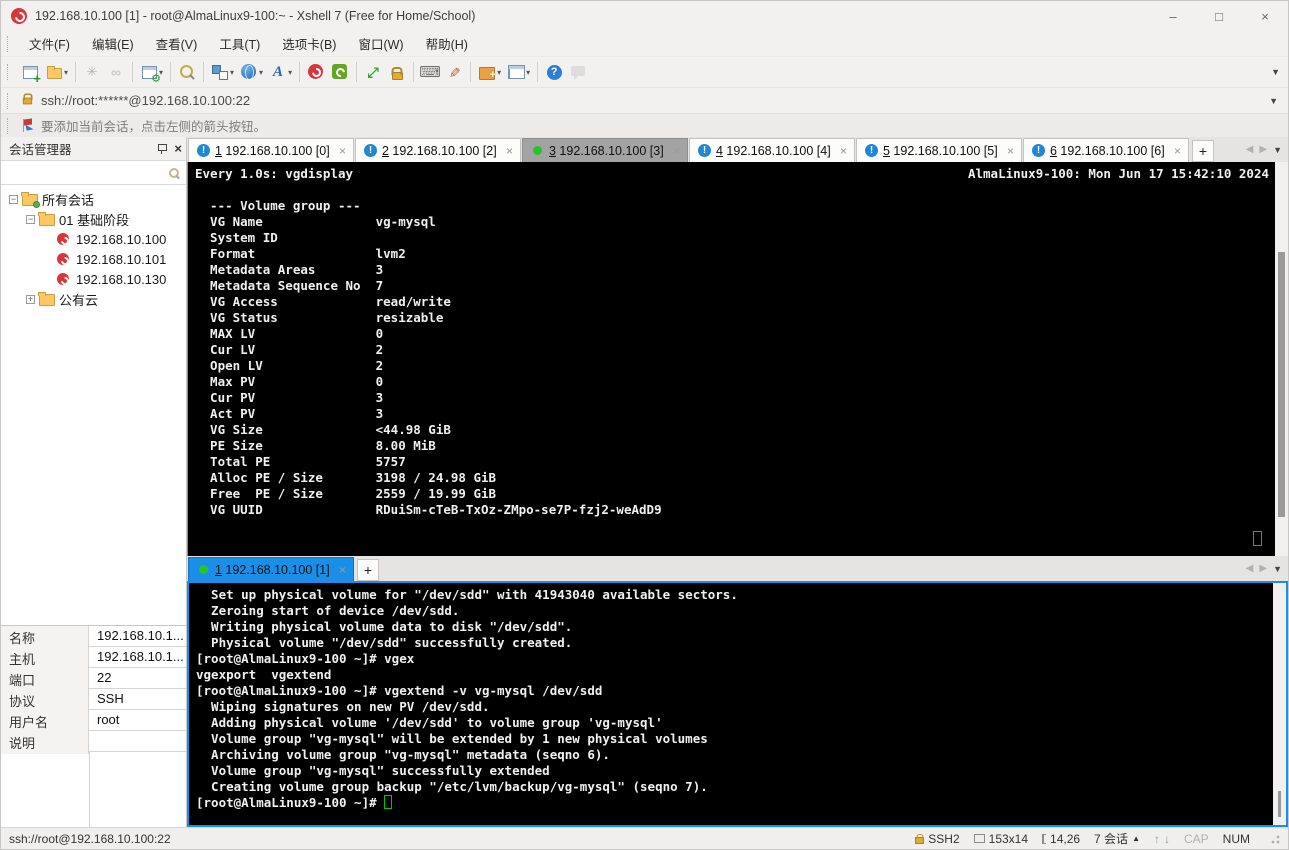  I want to click on tree-item: 192.168.10.130, so click(93, 279).